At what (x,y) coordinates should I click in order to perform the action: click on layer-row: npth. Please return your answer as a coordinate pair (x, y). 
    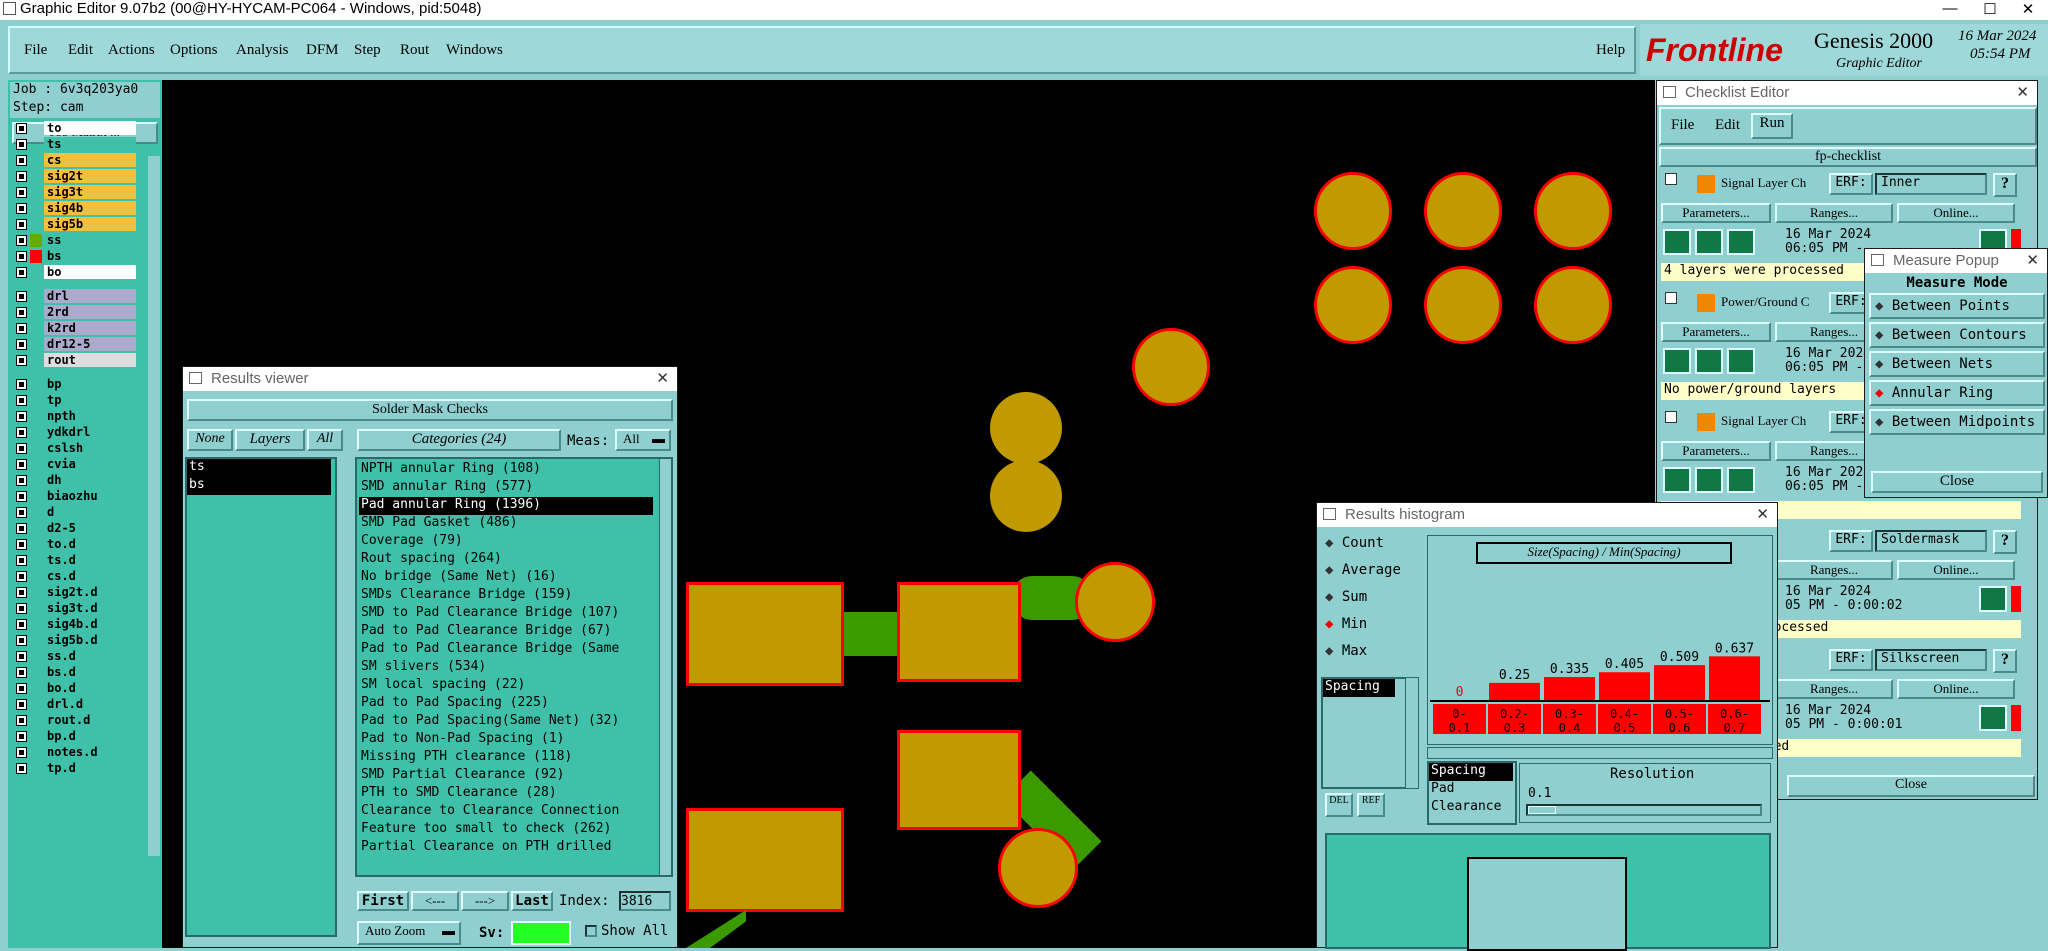
    Looking at the image, I should click on (76, 416).